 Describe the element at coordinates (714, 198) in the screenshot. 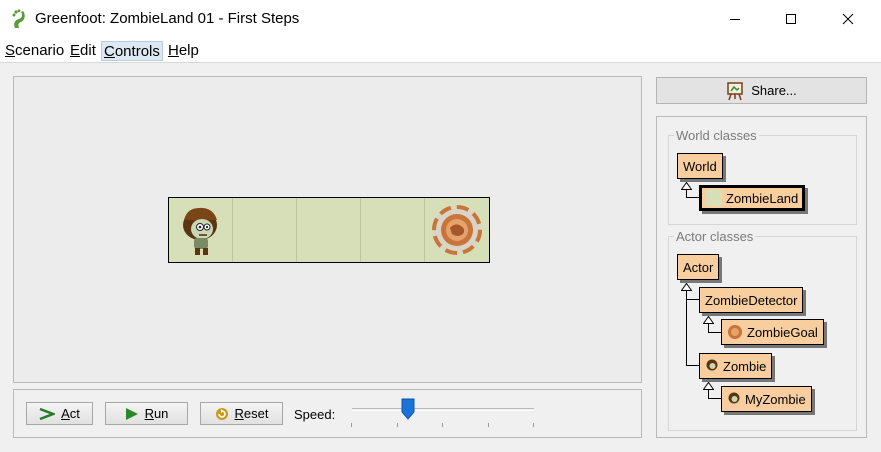

I see `zombieland-thumb-icon` at that location.